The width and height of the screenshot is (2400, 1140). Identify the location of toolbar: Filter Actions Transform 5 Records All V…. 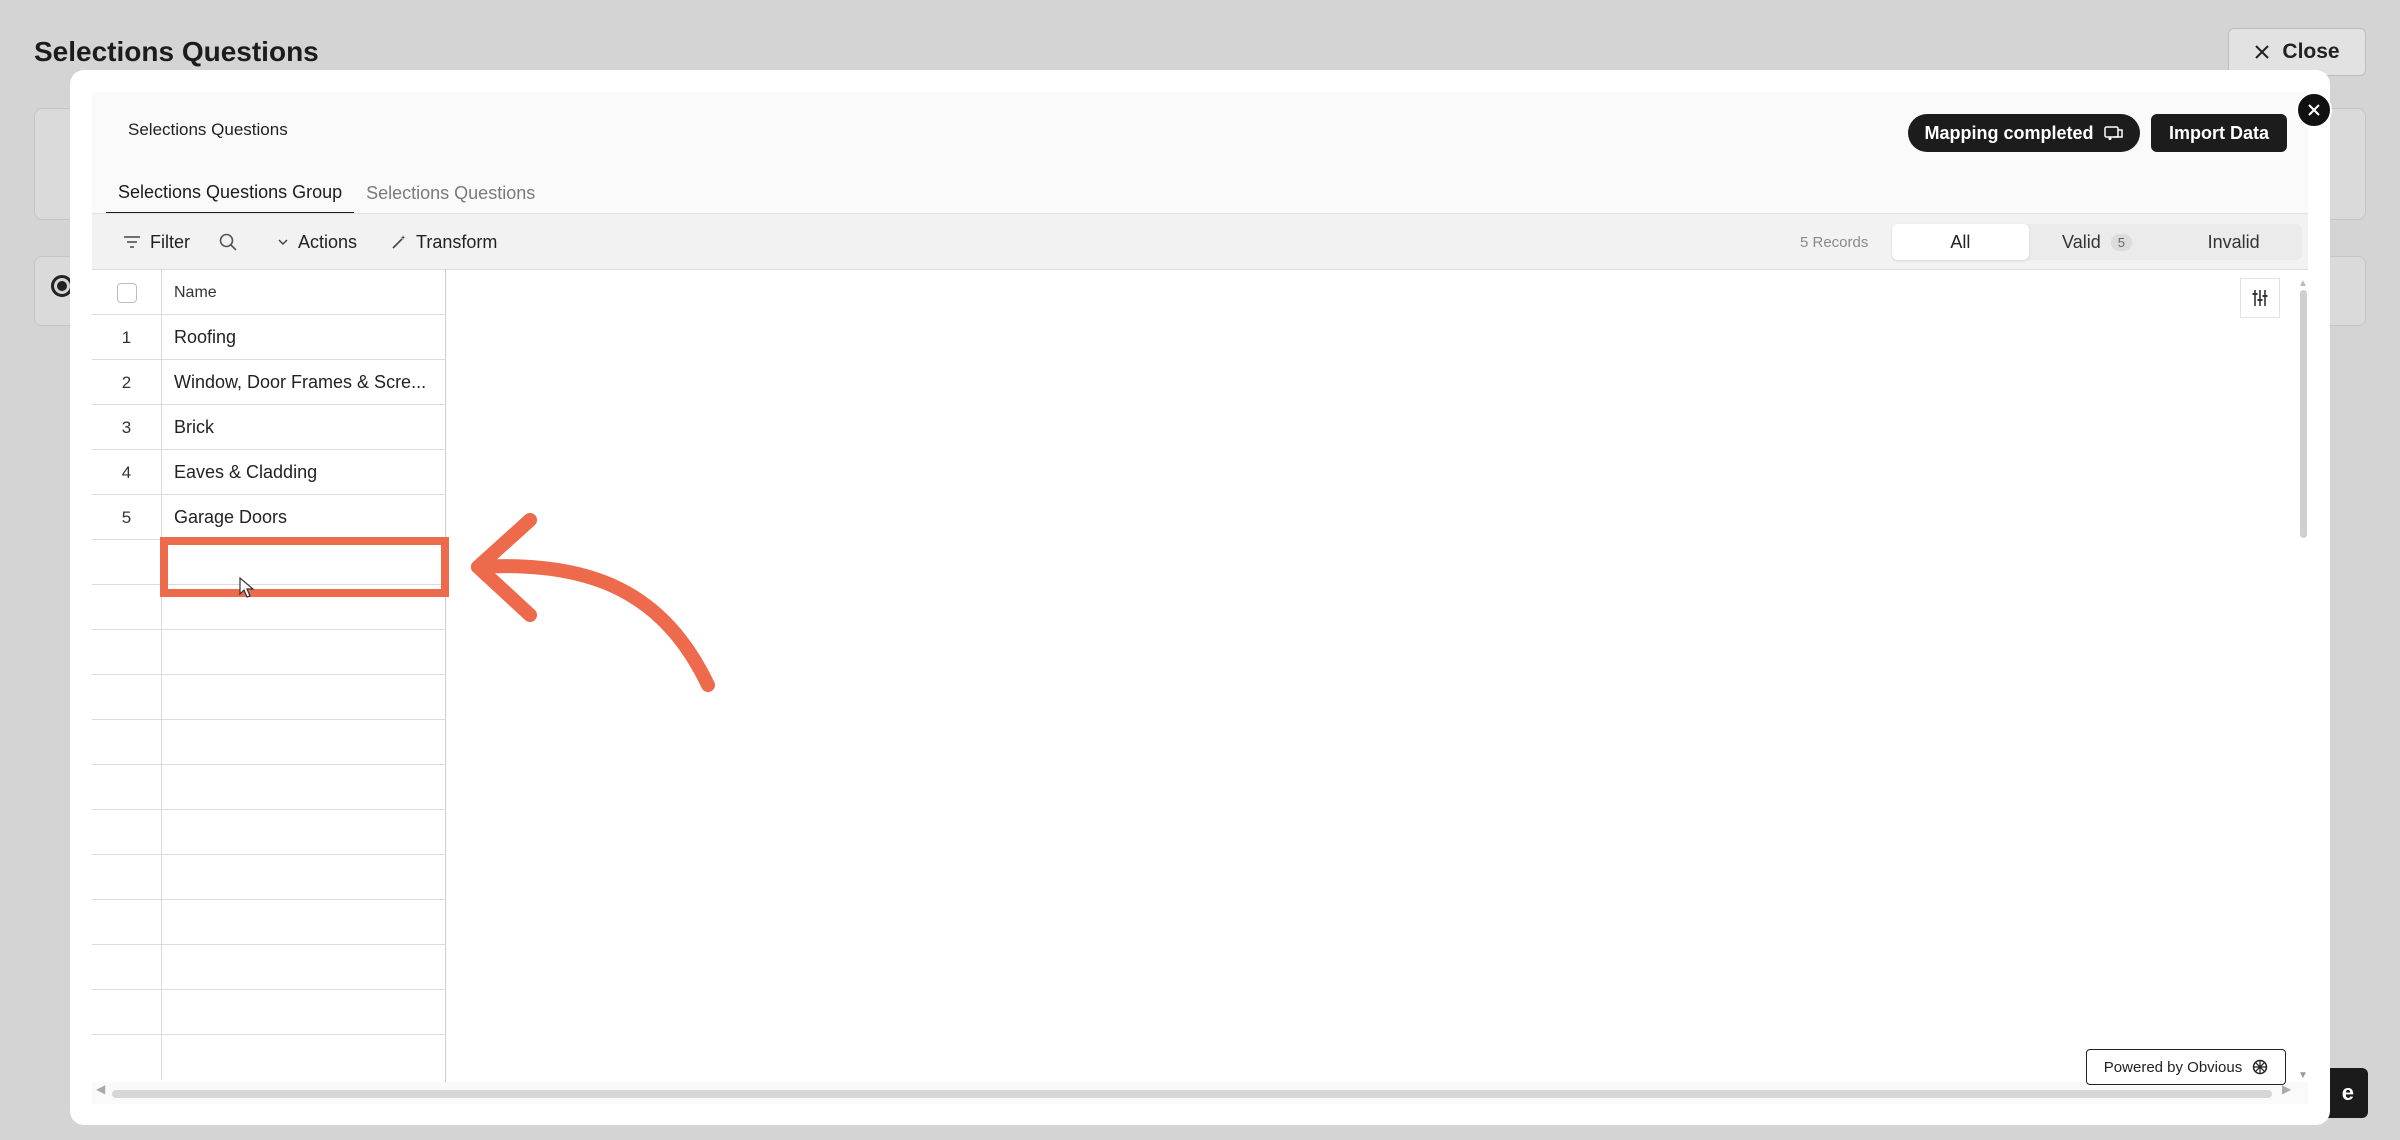
(1200, 242).